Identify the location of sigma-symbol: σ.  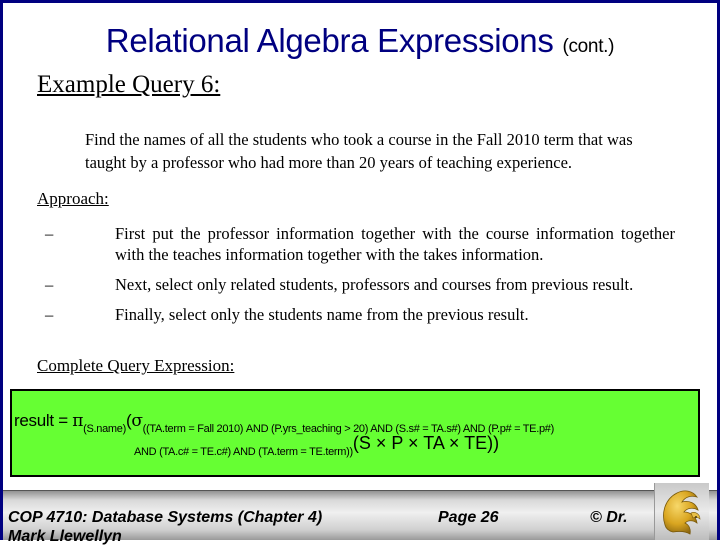
(137, 421).